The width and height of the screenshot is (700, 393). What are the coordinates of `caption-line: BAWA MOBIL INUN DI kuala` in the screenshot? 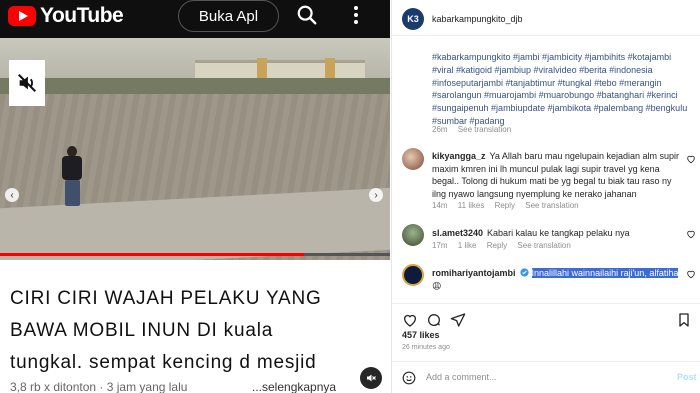 It's located at (142, 330).